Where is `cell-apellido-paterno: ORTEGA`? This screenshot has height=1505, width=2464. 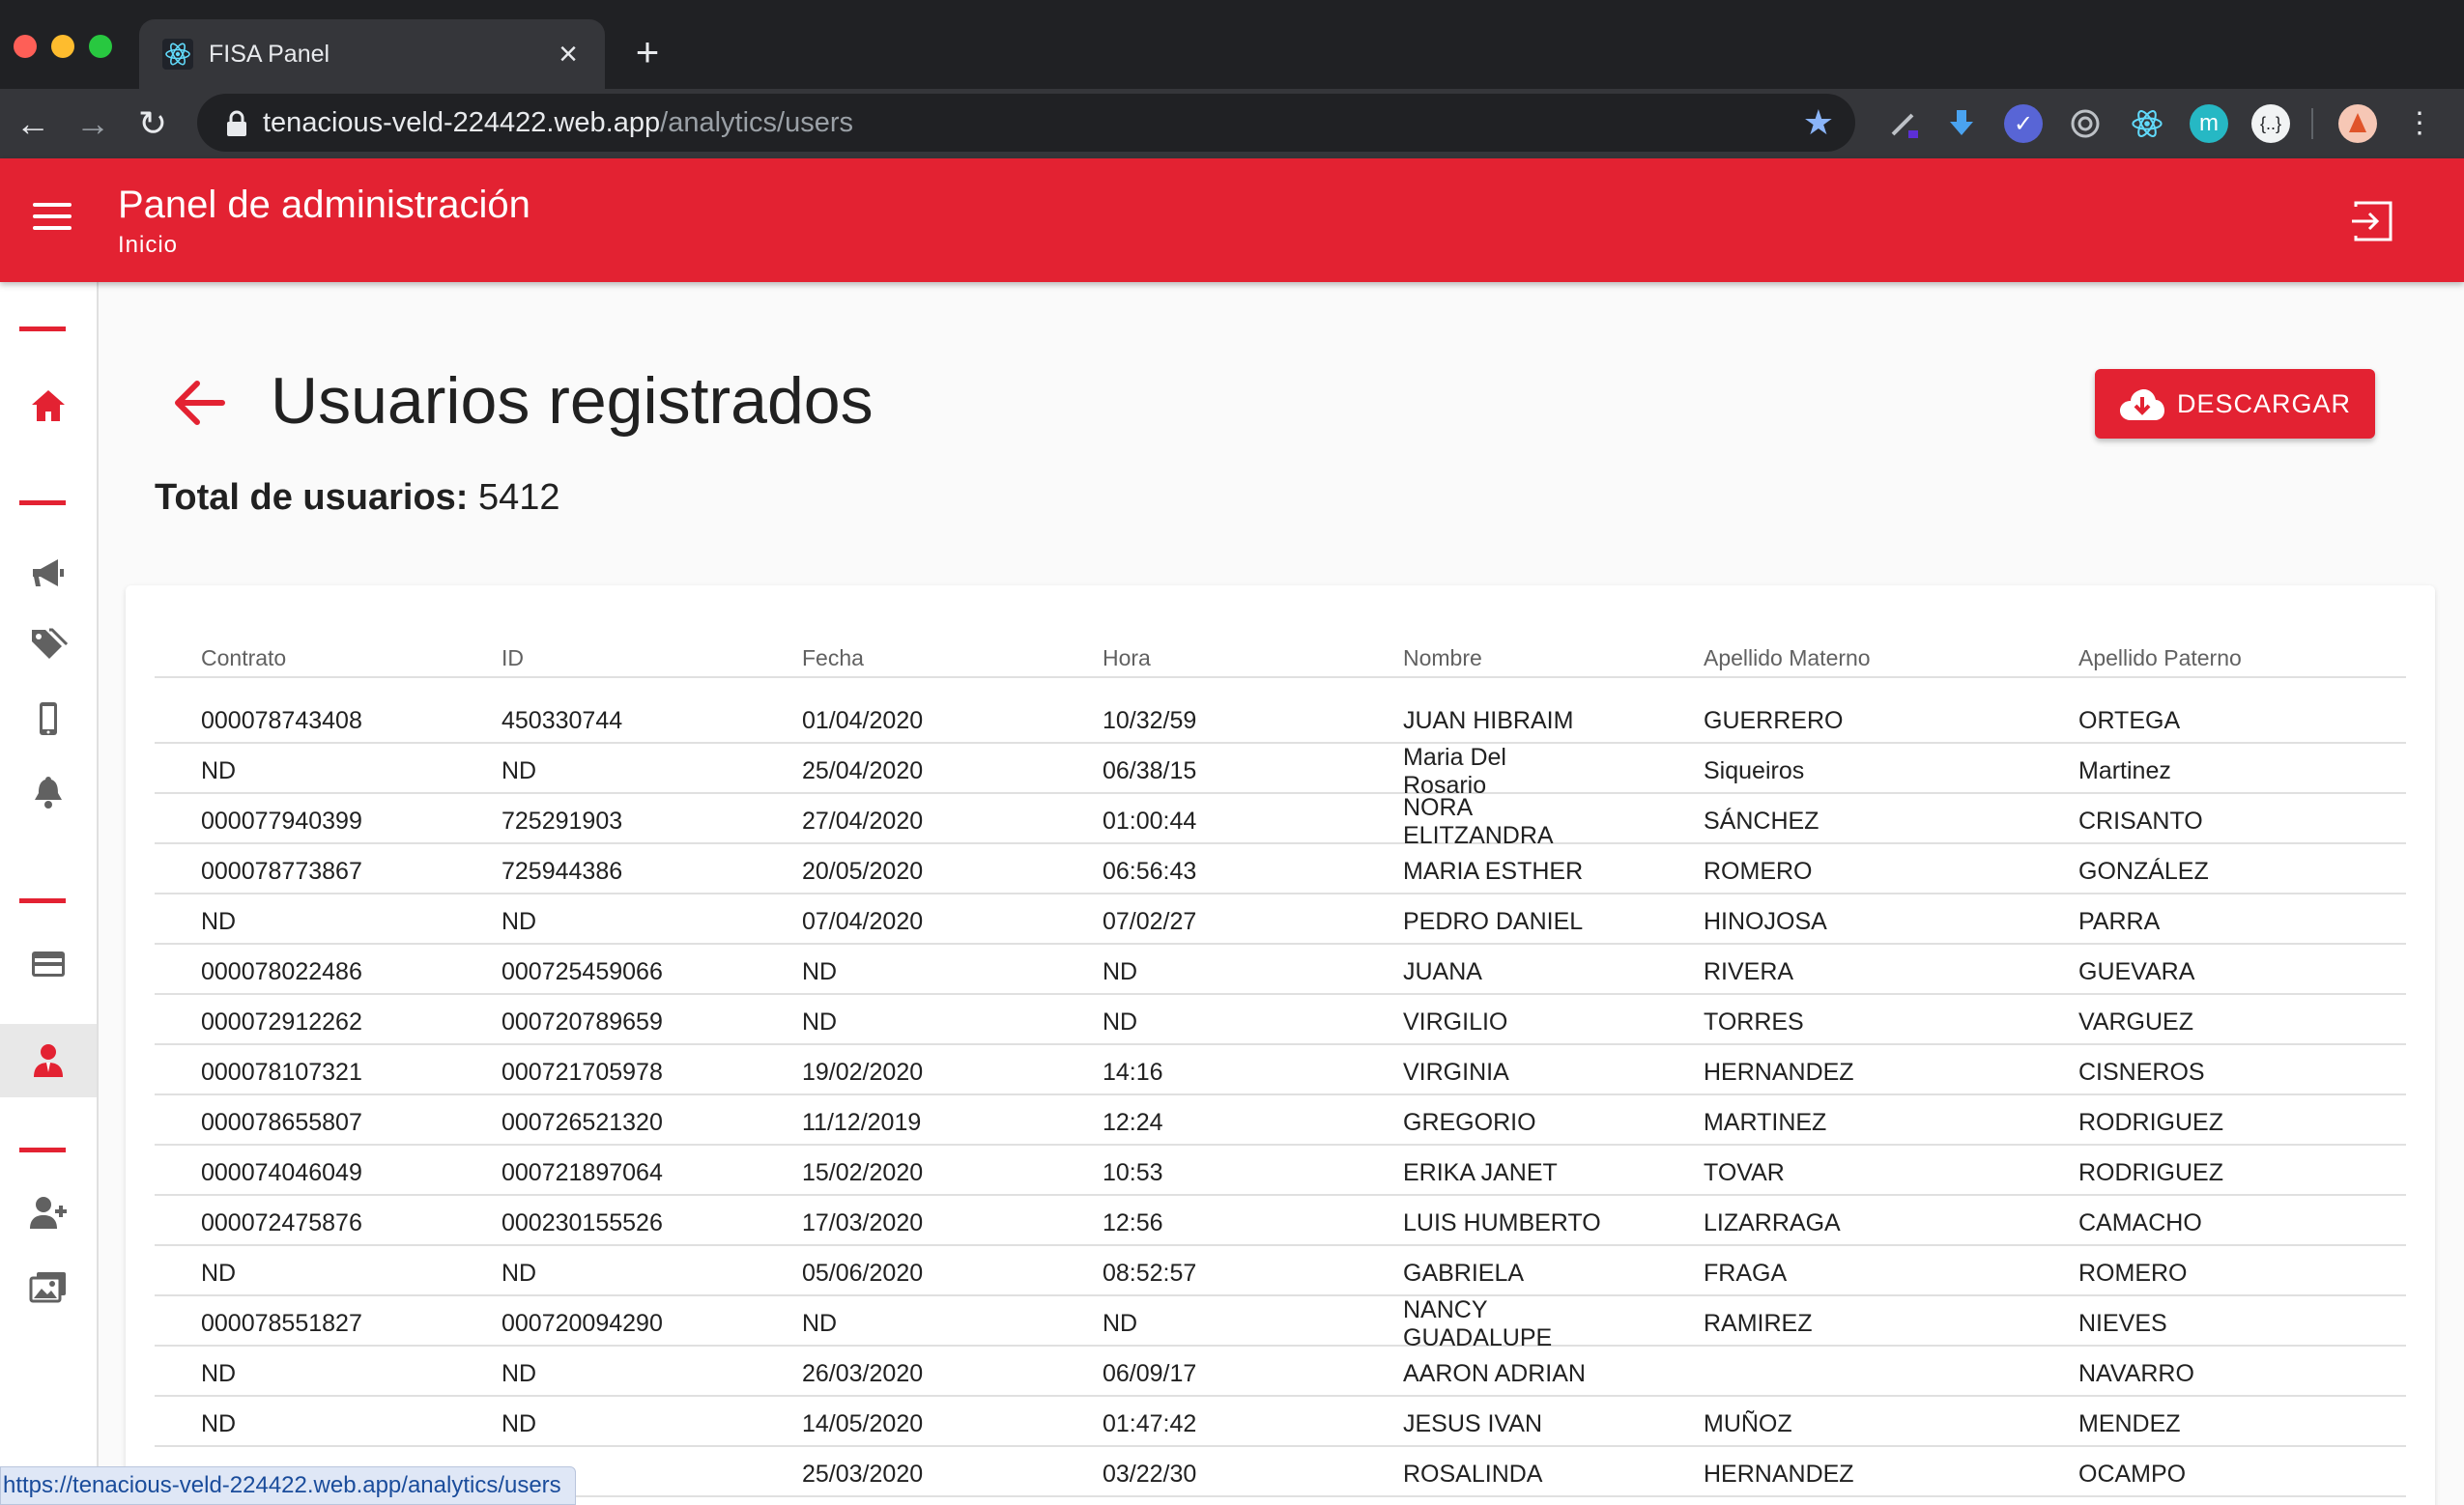
cell-apellido-paterno: ORTEGA is located at coordinates (2129, 720).